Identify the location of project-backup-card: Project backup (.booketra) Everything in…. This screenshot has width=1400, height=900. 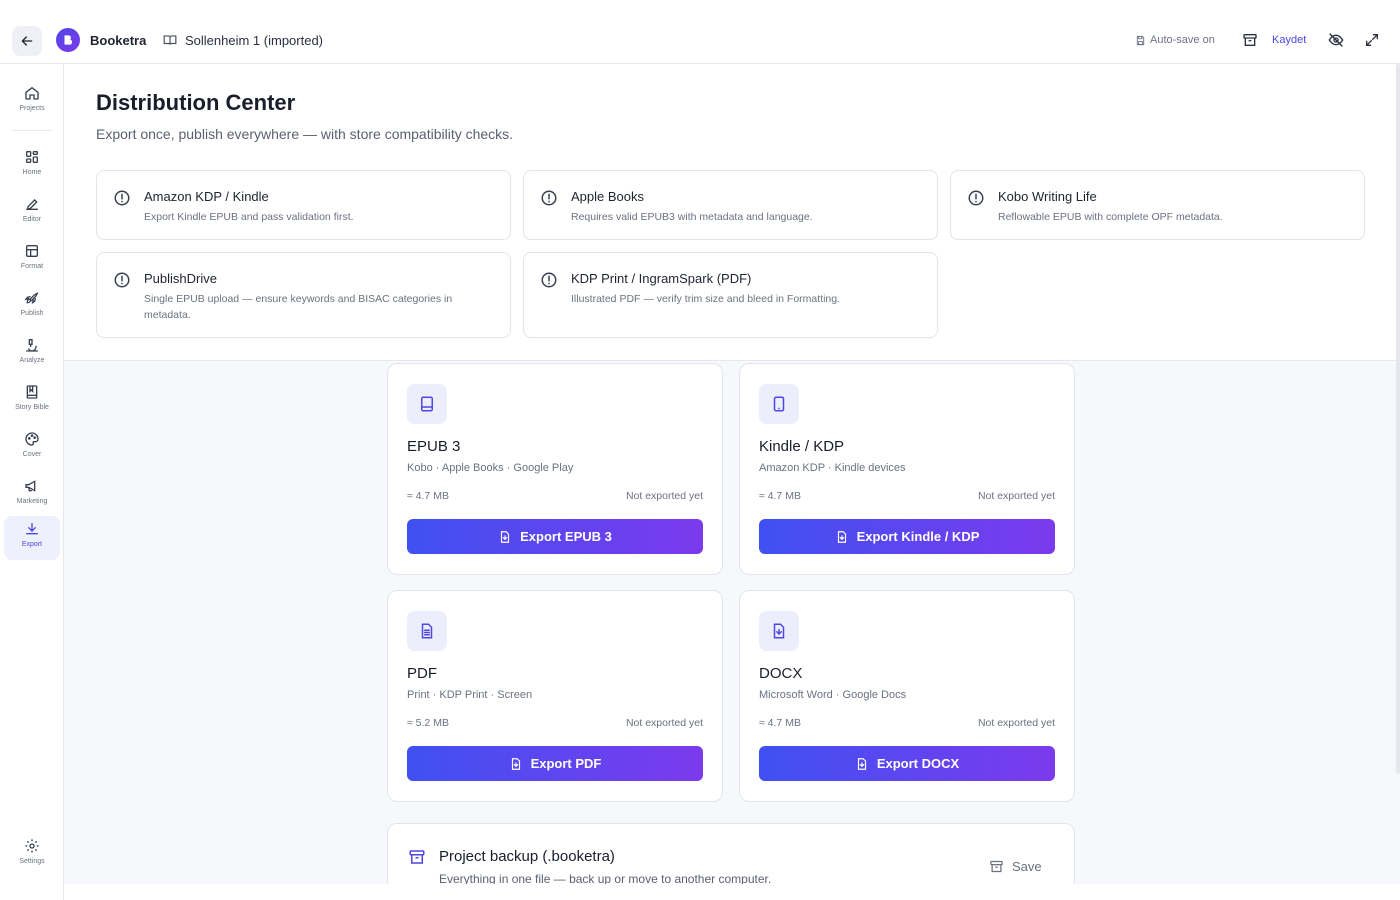
(731, 853).